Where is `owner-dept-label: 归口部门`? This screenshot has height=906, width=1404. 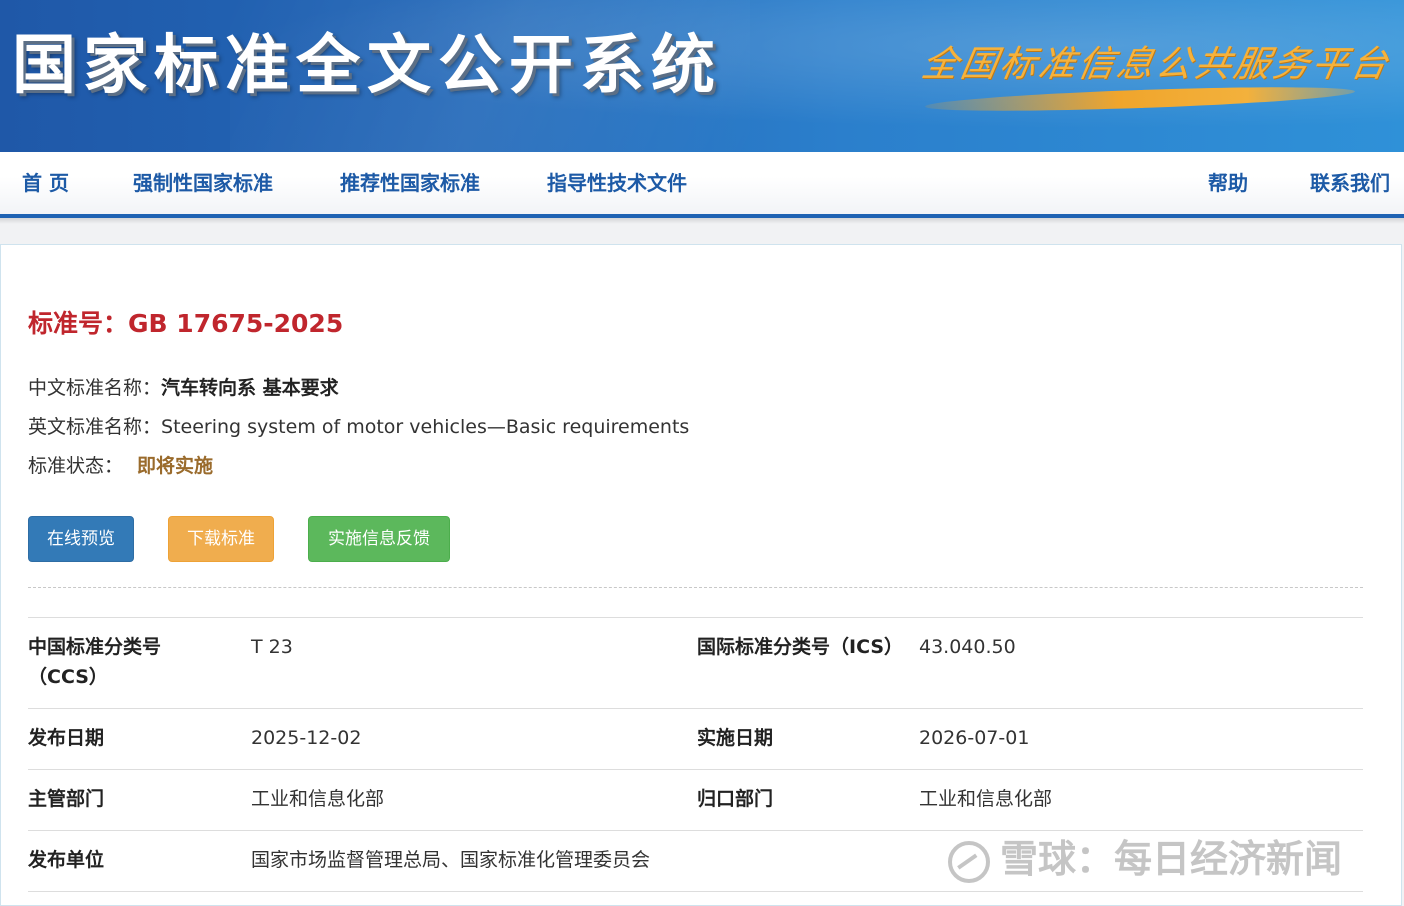 owner-dept-label: 归口部门 is located at coordinates (735, 799).